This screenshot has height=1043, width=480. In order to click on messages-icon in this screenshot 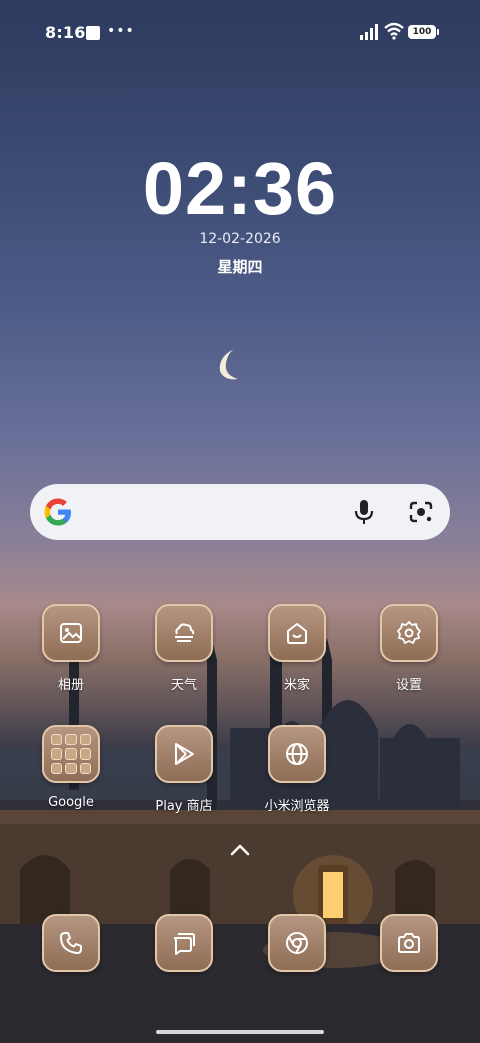, I will do `click(184, 943)`.